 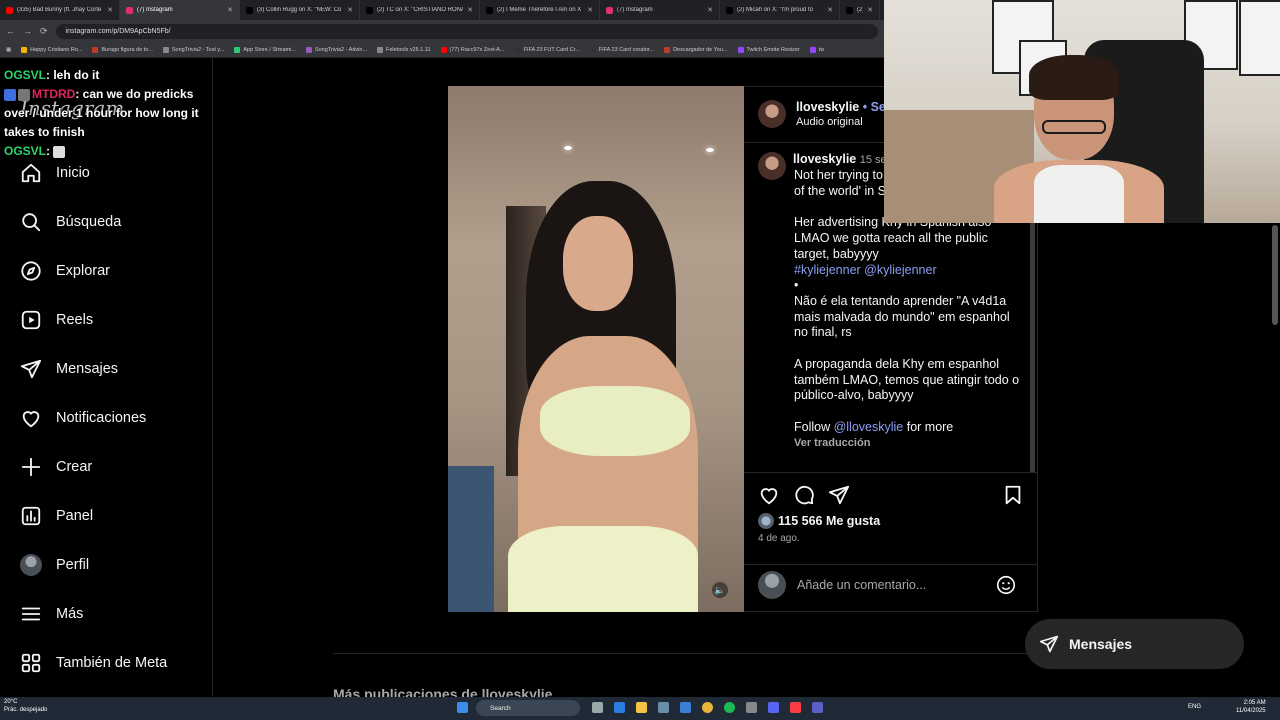 I want to click on bookmark-icon, so click(x=1013, y=495).